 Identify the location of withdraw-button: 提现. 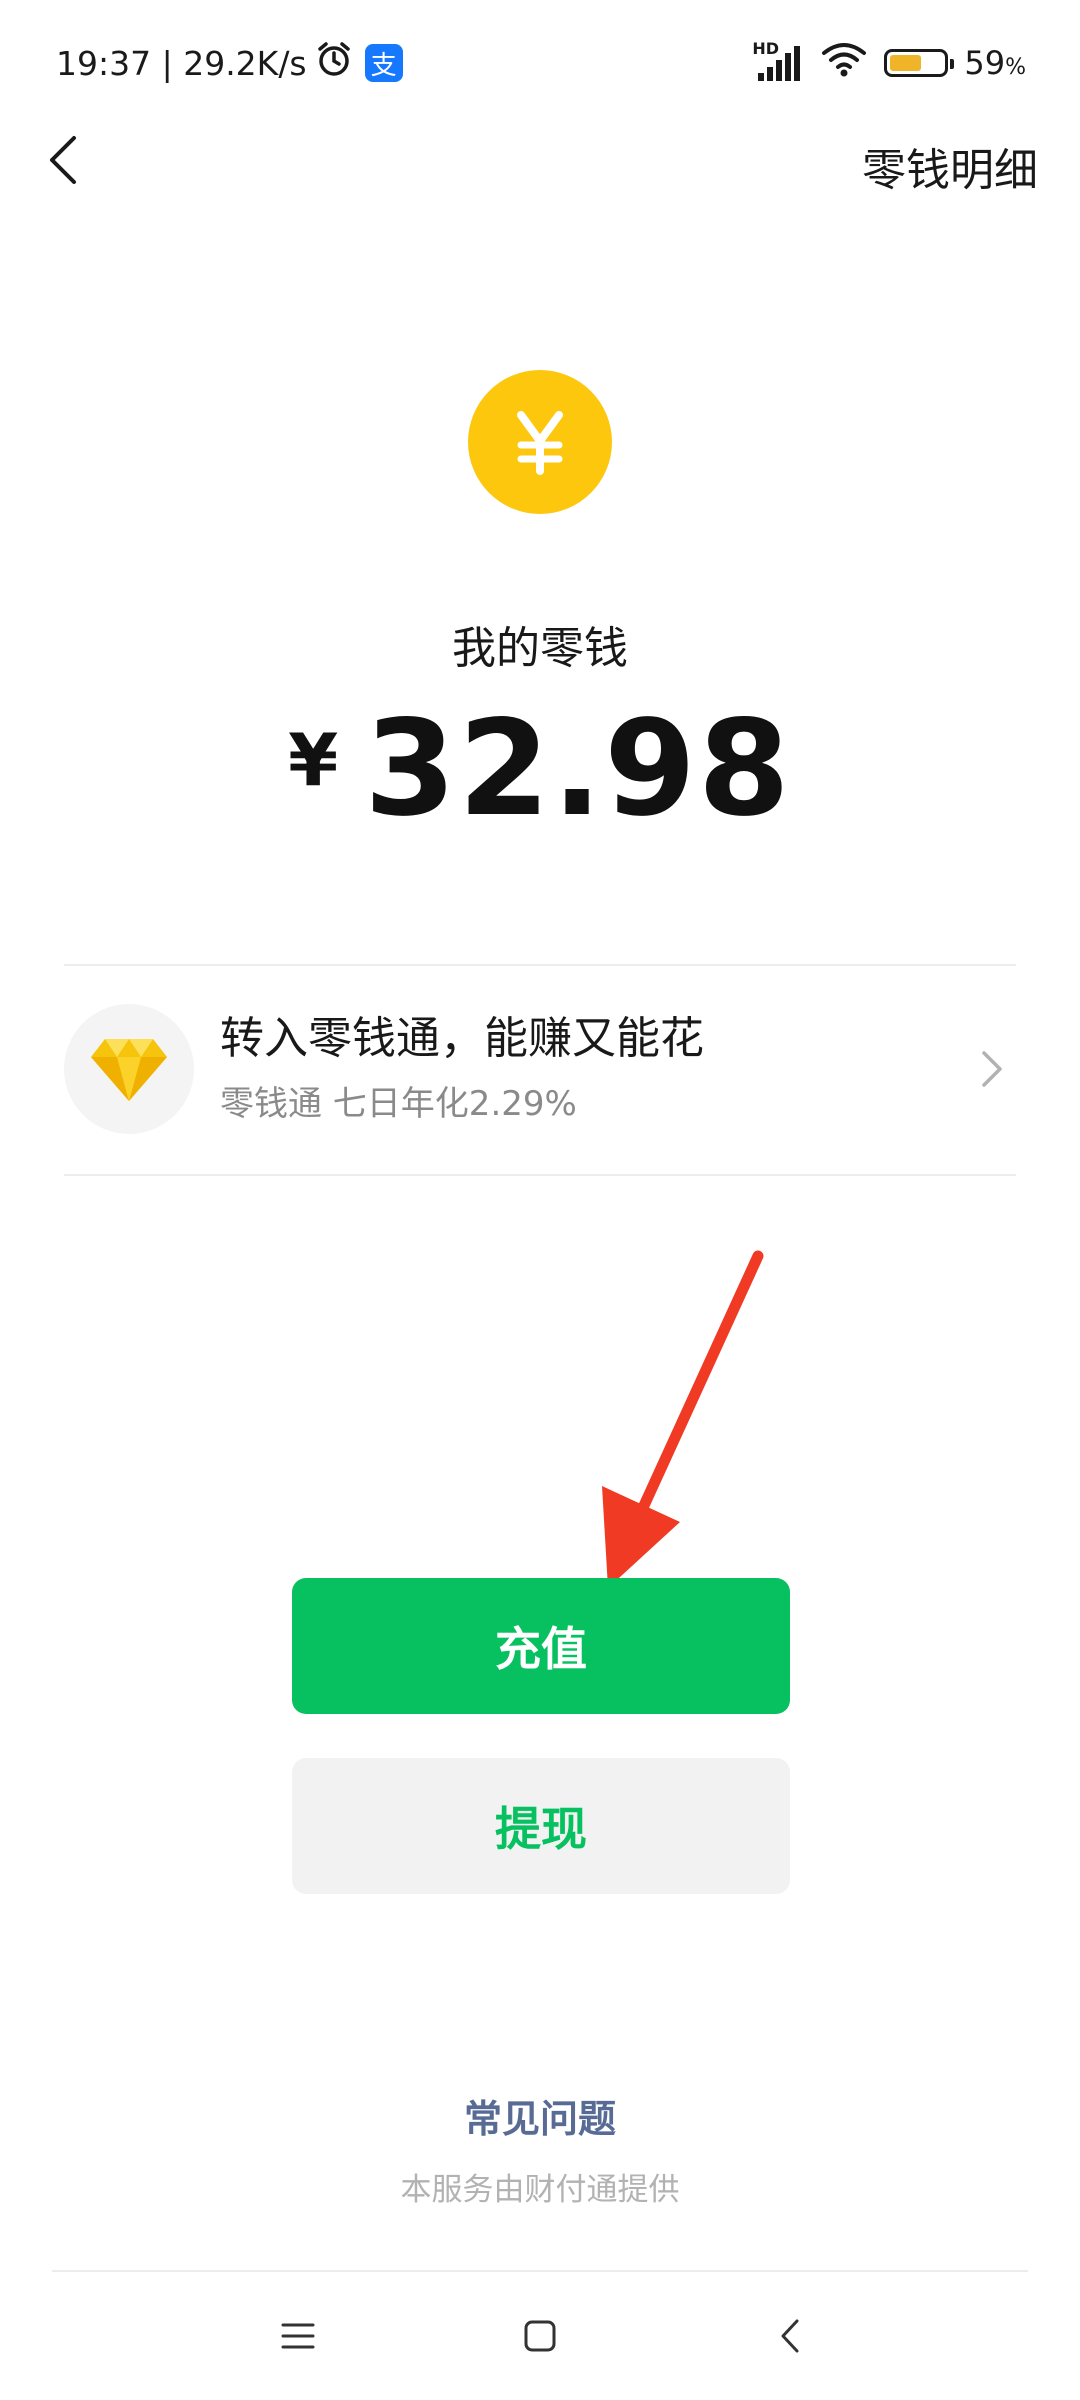
(541, 1826).